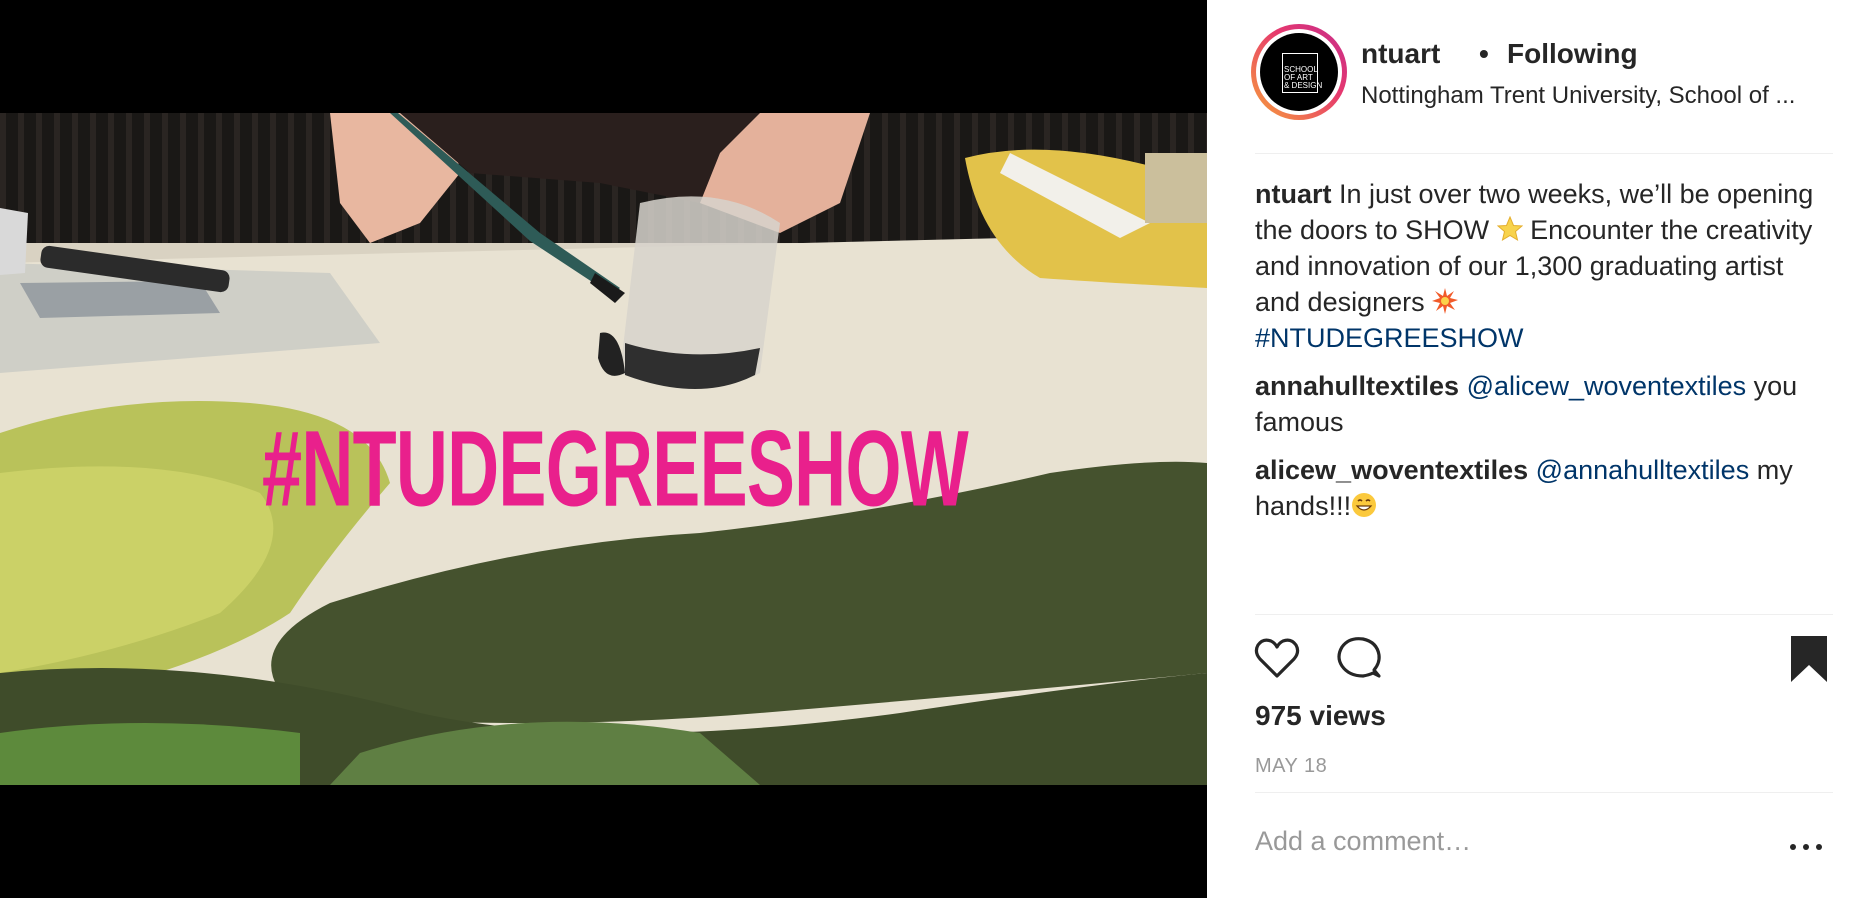 The height and width of the screenshot is (898, 1870). I want to click on comment-username: alicew_woventextiles, so click(1391, 470).